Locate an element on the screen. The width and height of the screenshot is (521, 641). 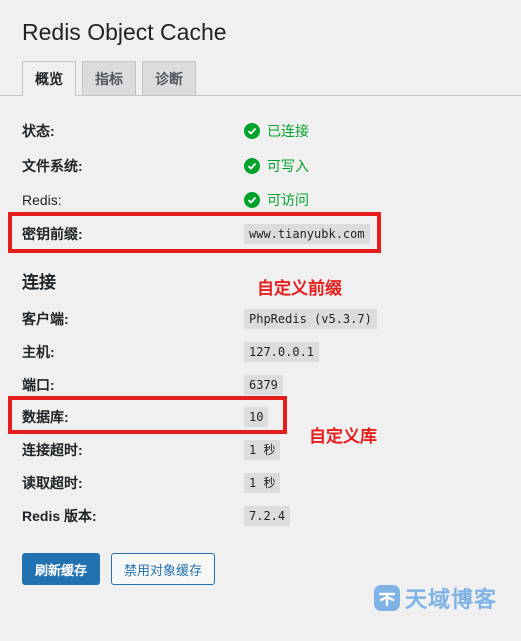
redis-row: Redis: 可访问 is located at coordinates (262, 200).